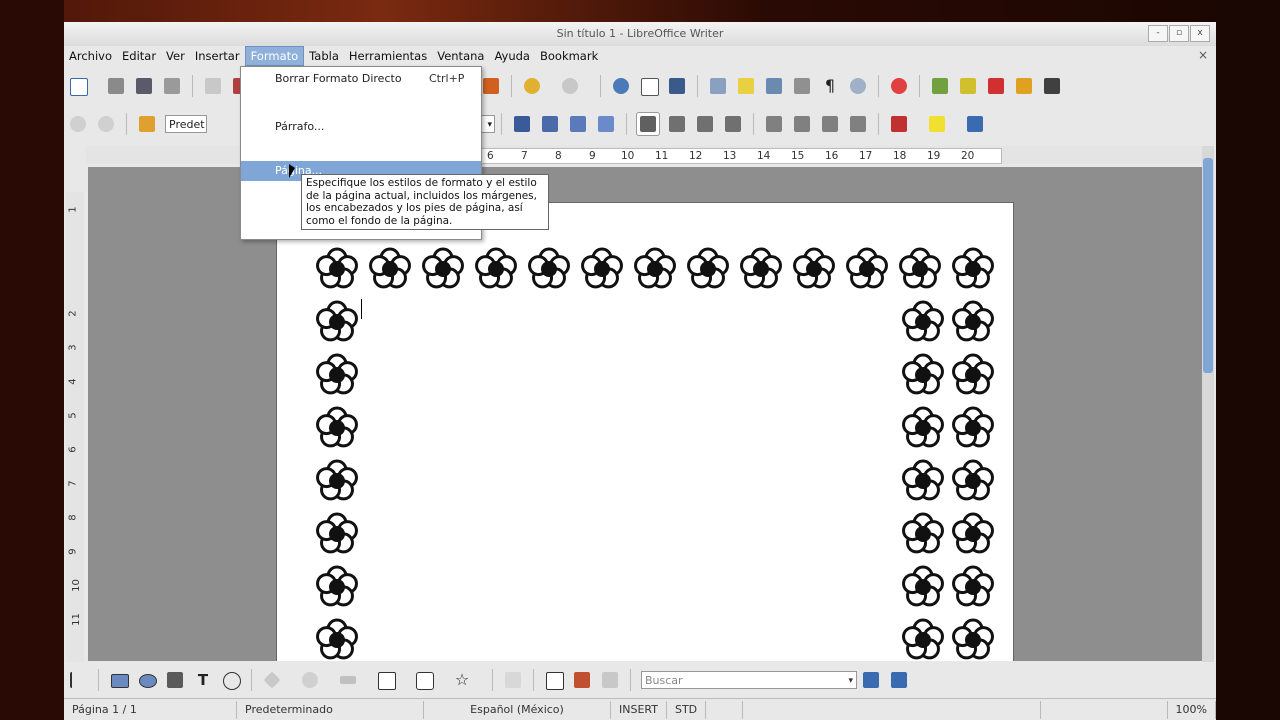 This screenshot has height=720, width=1280. Describe the element at coordinates (1179, 33) in the screenshot. I see `maximize-button: ▫` at that location.